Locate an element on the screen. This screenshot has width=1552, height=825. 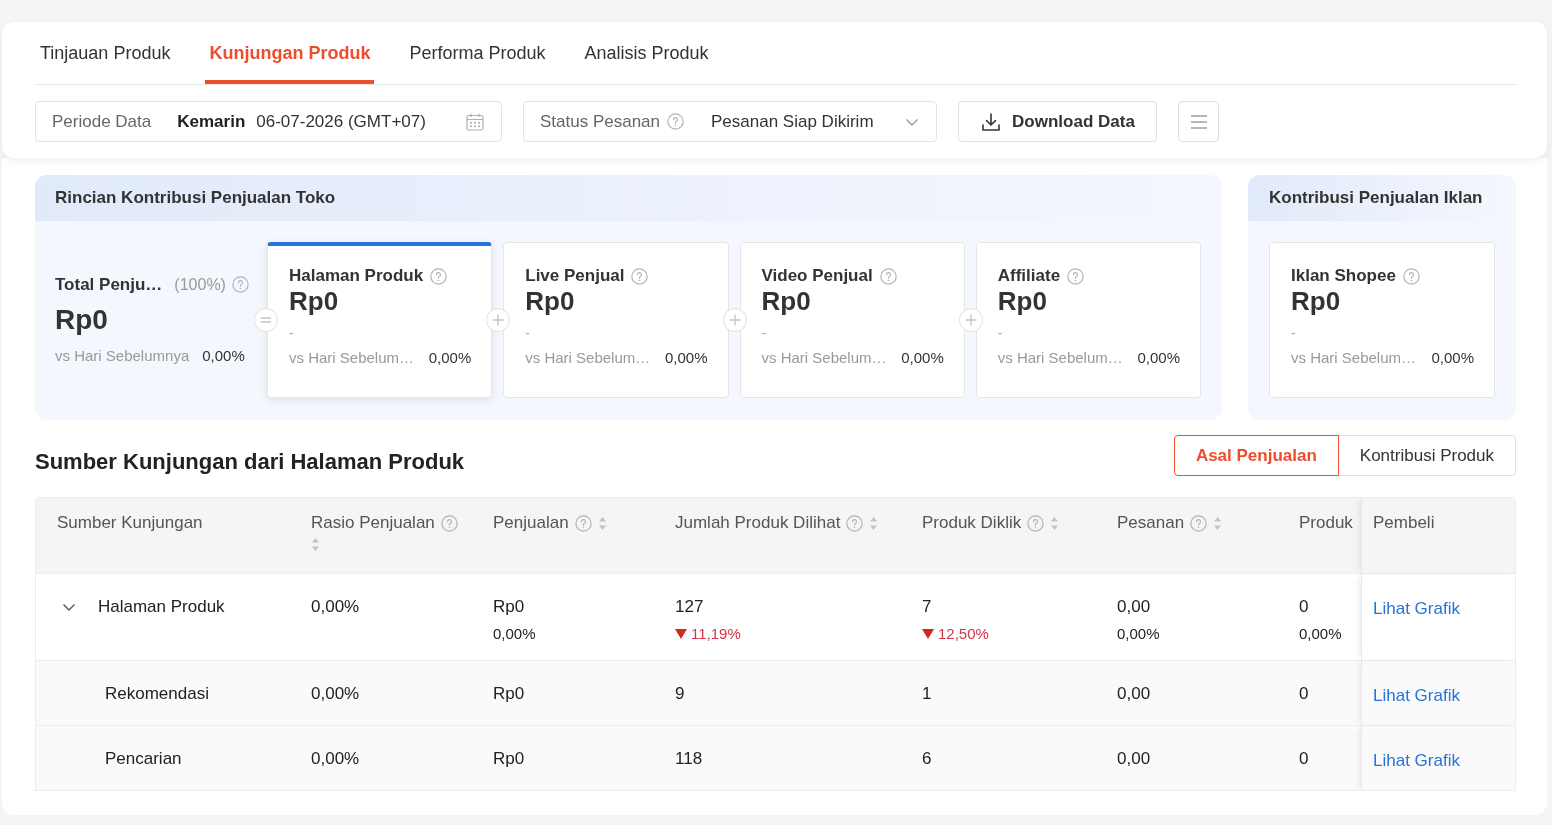
change-value: 12,50% is located at coordinates (963, 634).